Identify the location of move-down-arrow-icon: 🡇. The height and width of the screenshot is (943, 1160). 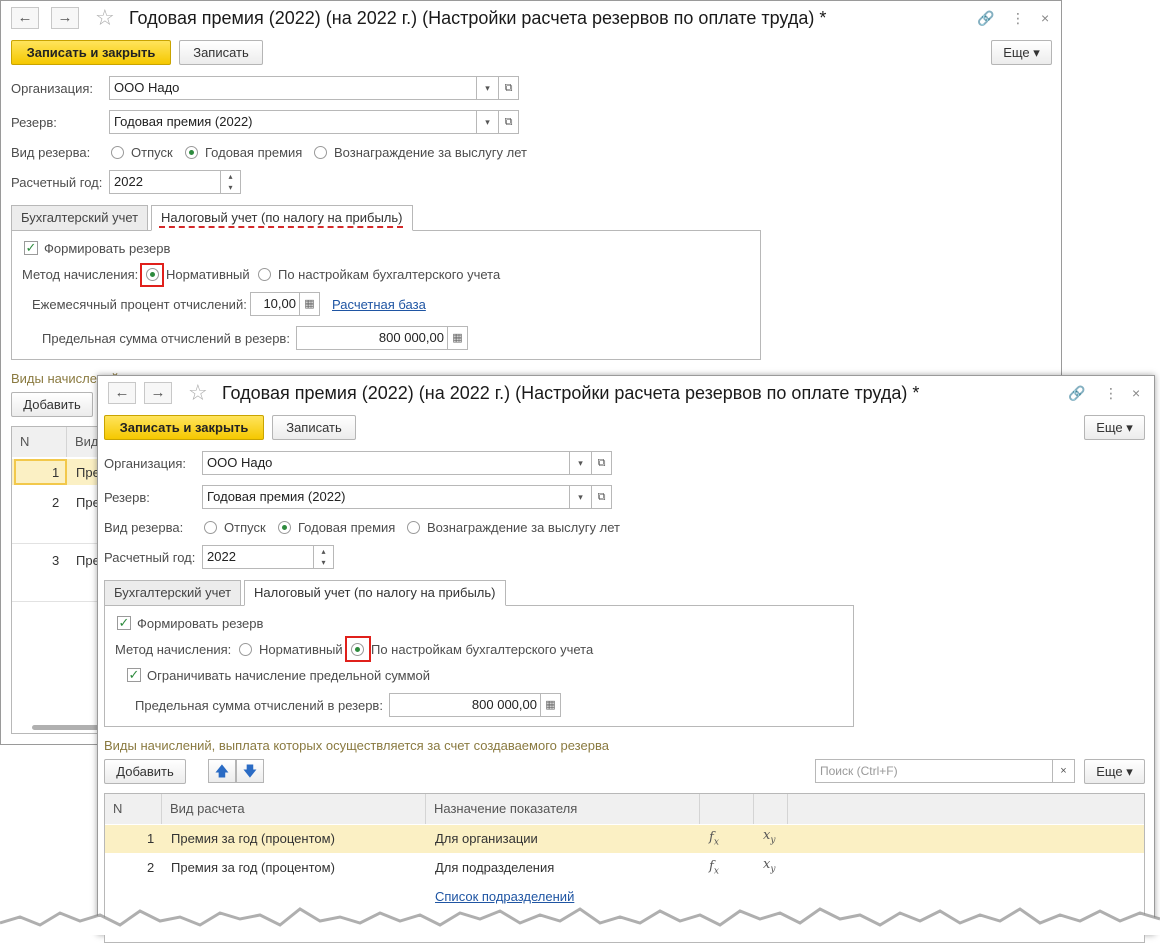
(250, 771).